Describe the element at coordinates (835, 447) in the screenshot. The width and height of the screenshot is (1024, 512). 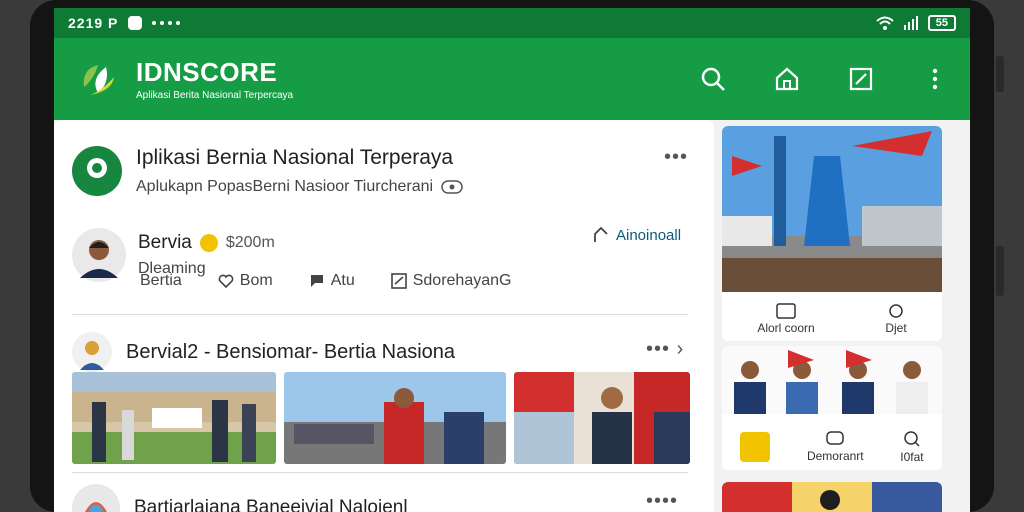
I see `side-card-action: Demoranrt` at that location.